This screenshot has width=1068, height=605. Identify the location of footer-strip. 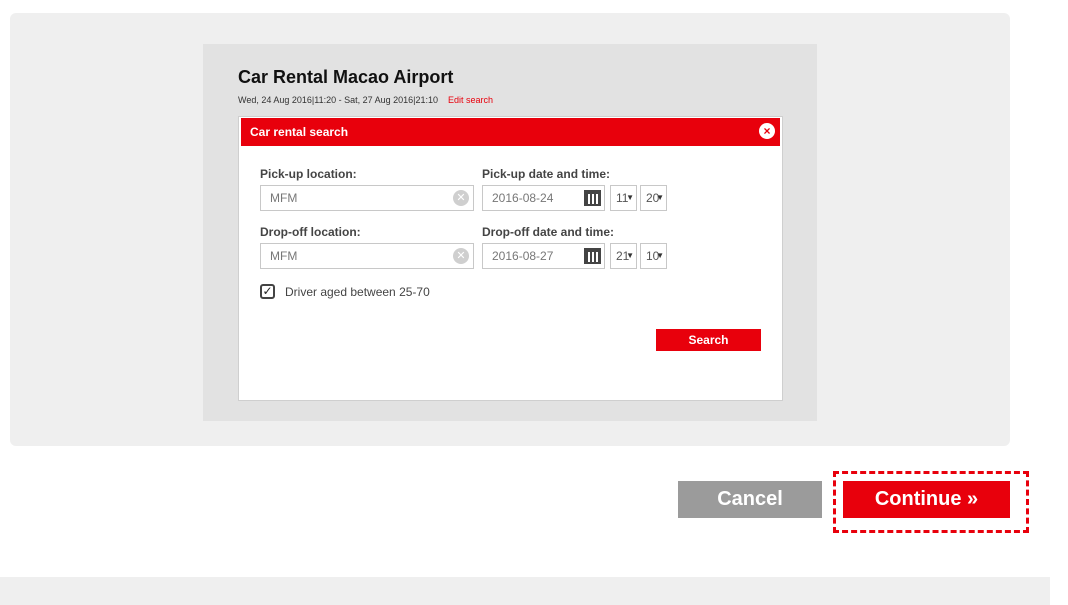
(525, 591).